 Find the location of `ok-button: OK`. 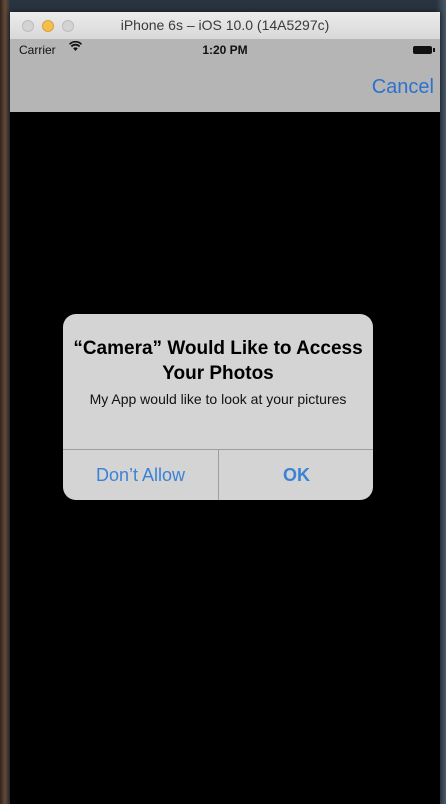

ok-button: OK is located at coordinates (296, 475).